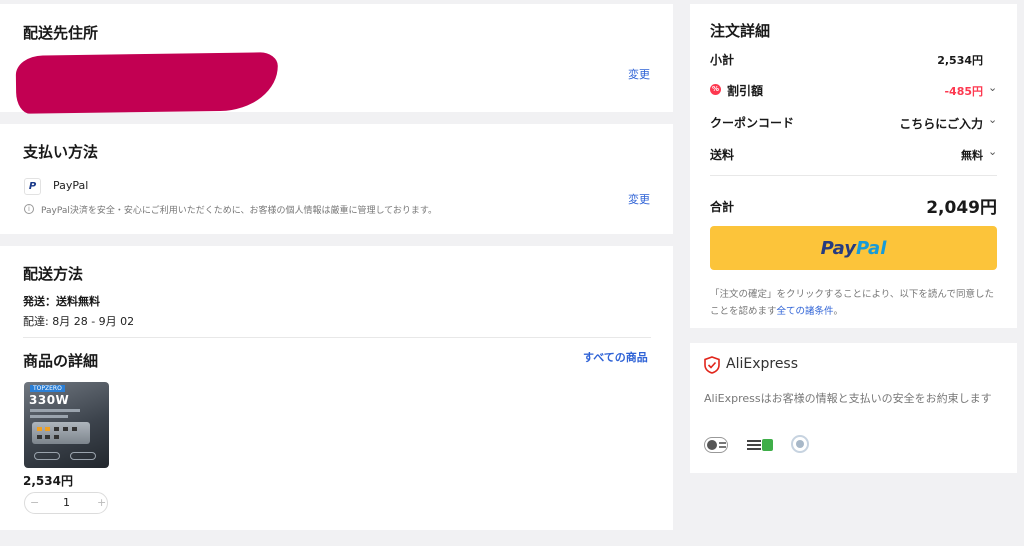 Image resolution: width=1024 pixels, height=546 pixels. I want to click on total-value: 2,049円, so click(961, 208).